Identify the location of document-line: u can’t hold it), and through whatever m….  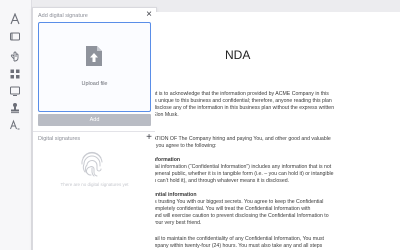
(222, 181).